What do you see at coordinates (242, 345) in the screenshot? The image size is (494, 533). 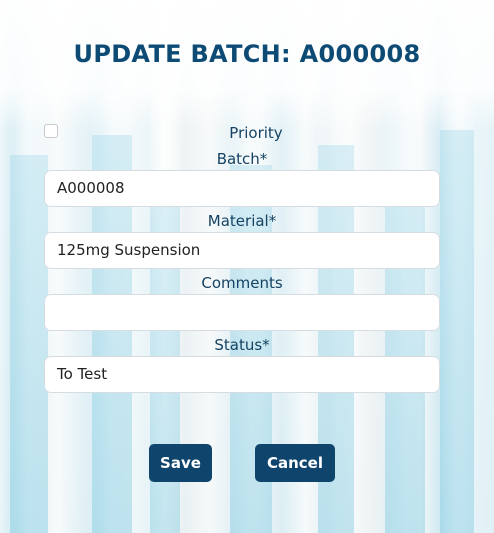 I see `status-label: Status*` at bounding box center [242, 345].